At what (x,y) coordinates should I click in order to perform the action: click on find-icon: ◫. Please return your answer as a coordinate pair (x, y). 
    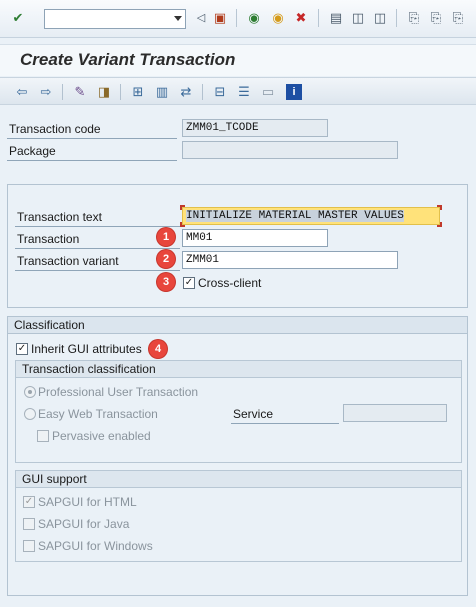
    Looking at the image, I should click on (358, 18).